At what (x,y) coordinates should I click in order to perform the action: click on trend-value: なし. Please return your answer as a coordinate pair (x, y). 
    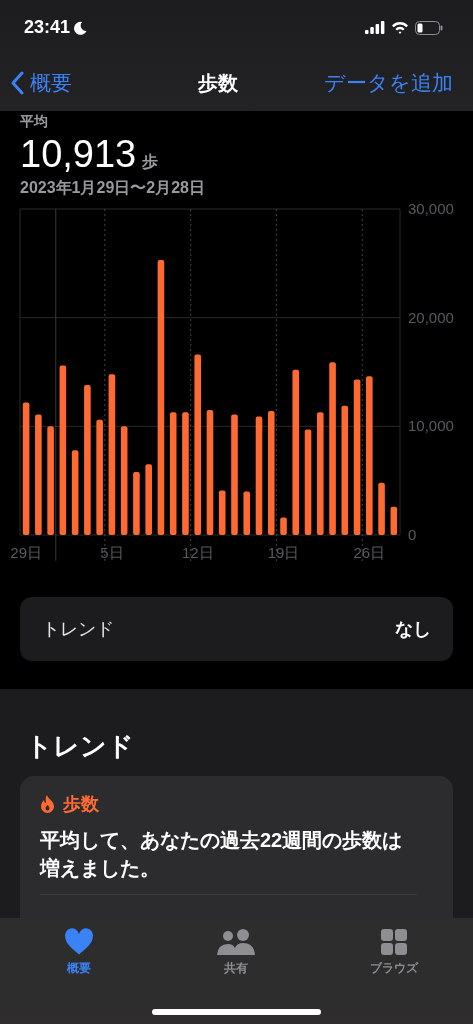
    Looking at the image, I should click on (413, 629).